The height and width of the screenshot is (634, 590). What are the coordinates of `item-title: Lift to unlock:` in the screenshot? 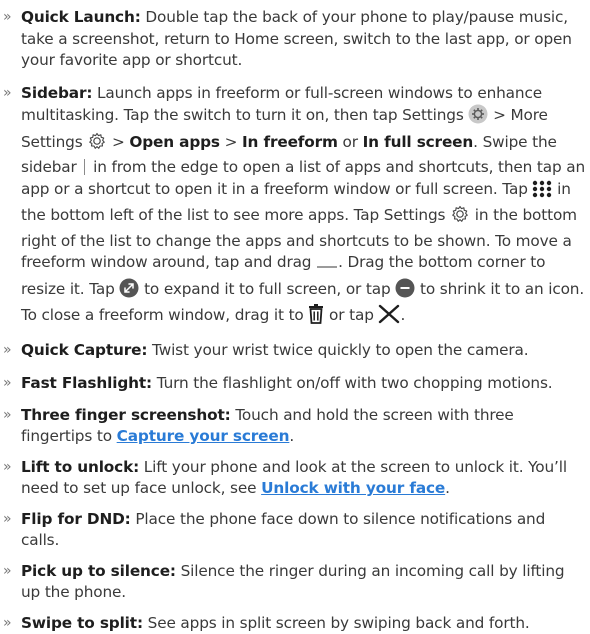 It's located at (80, 467).